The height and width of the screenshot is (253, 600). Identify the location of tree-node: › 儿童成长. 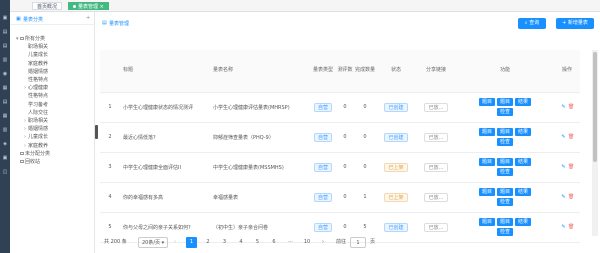
(36, 137).